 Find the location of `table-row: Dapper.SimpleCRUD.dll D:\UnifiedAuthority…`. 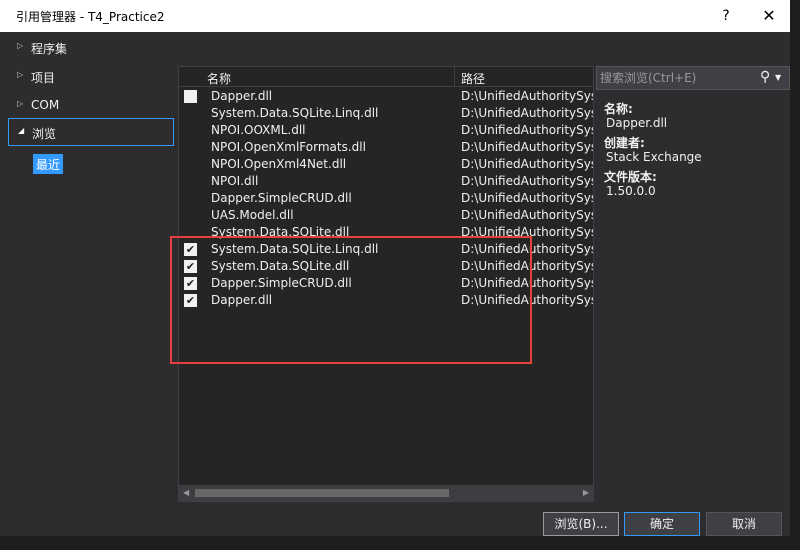

table-row: Dapper.SimpleCRUD.dll D:\UnifiedAuthority… is located at coordinates (386, 198).